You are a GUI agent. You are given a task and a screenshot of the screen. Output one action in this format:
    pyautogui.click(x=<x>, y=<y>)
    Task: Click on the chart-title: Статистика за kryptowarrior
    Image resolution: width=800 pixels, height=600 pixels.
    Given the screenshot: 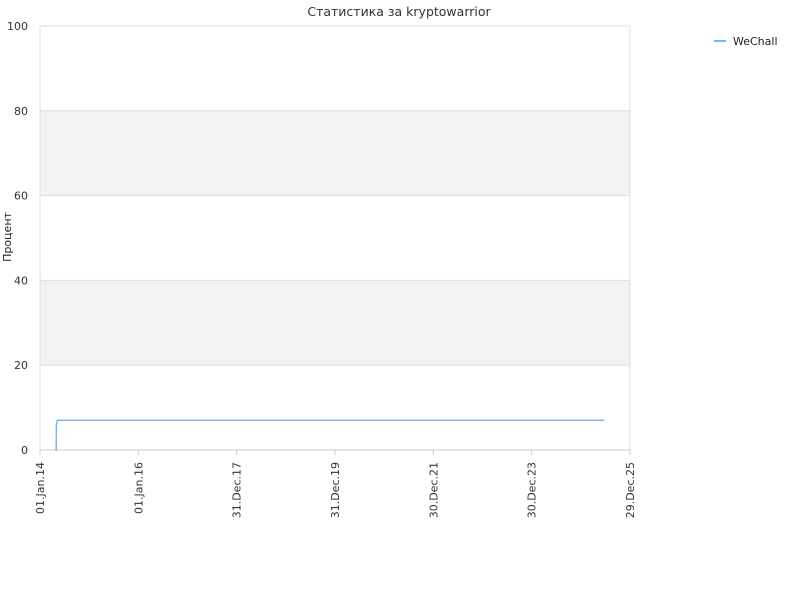 What is the action you would take?
    pyautogui.click(x=399, y=11)
    